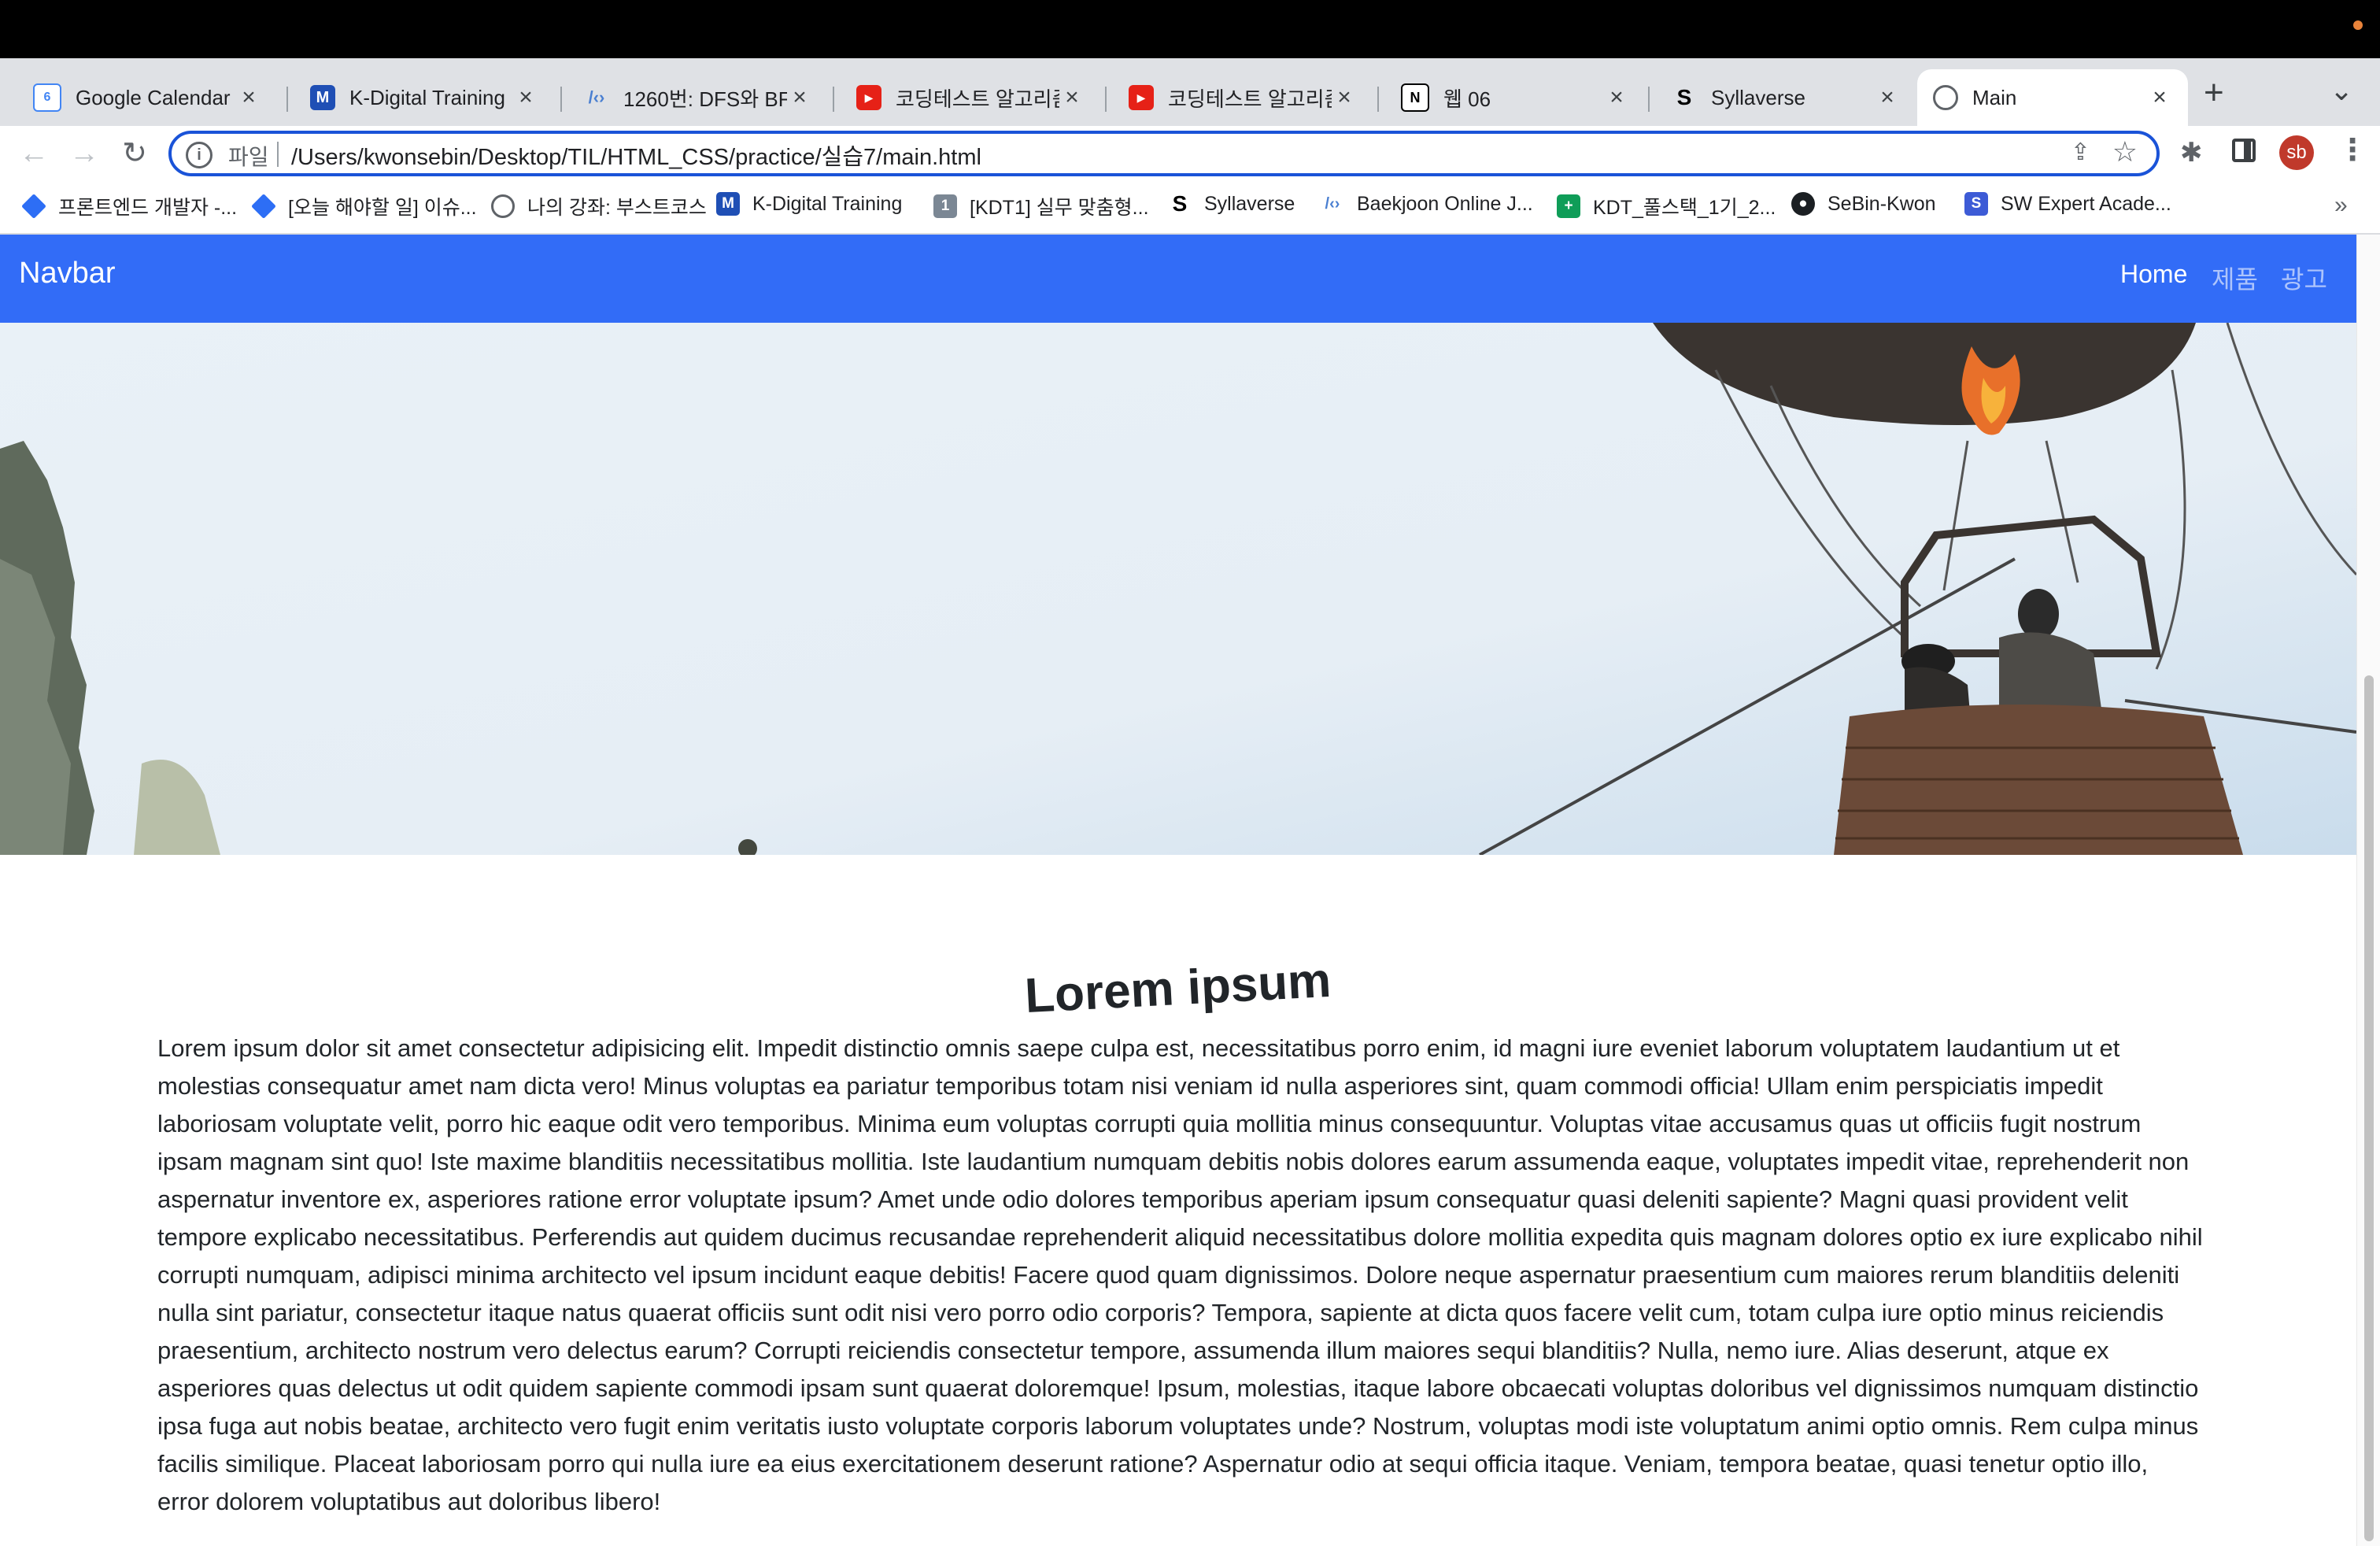 The image size is (2380, 1546). What do you see at coordinates (278, 154) in the screenshot?
I see `omnibox-divider` at bounding box center [278, 154].